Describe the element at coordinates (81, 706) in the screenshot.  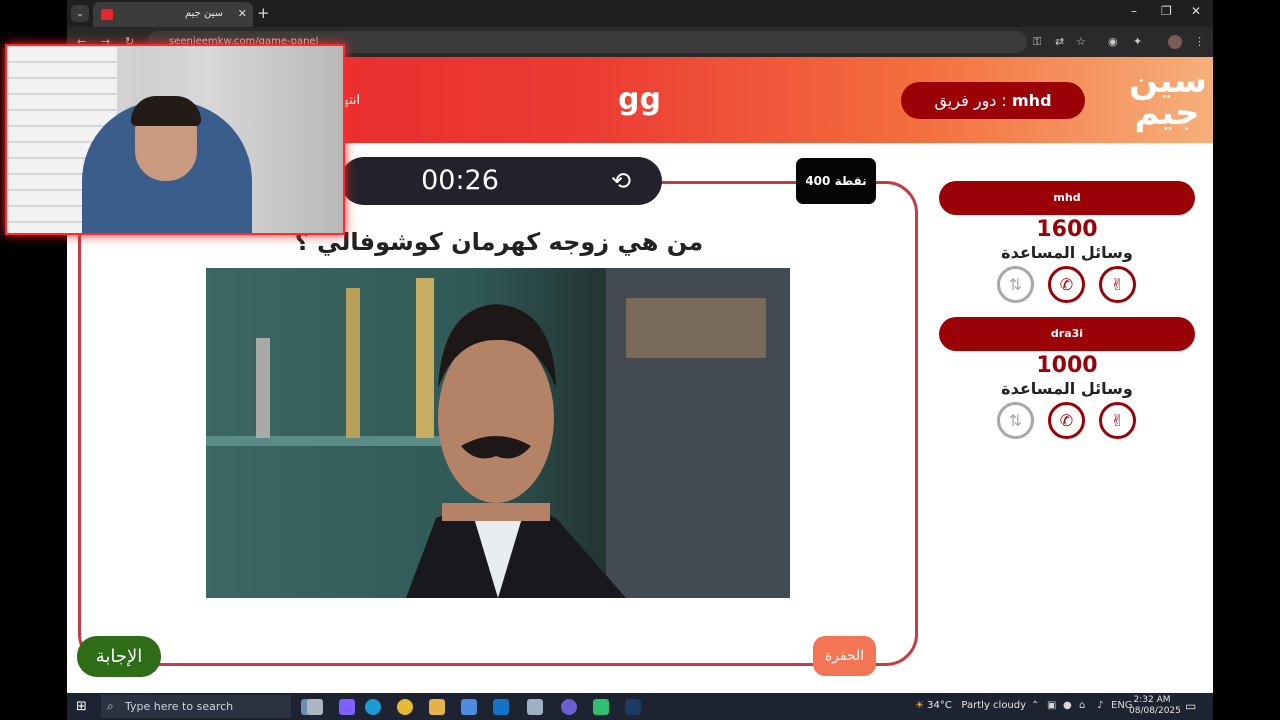
I see `windows-start-icon: ⊞` at that location.